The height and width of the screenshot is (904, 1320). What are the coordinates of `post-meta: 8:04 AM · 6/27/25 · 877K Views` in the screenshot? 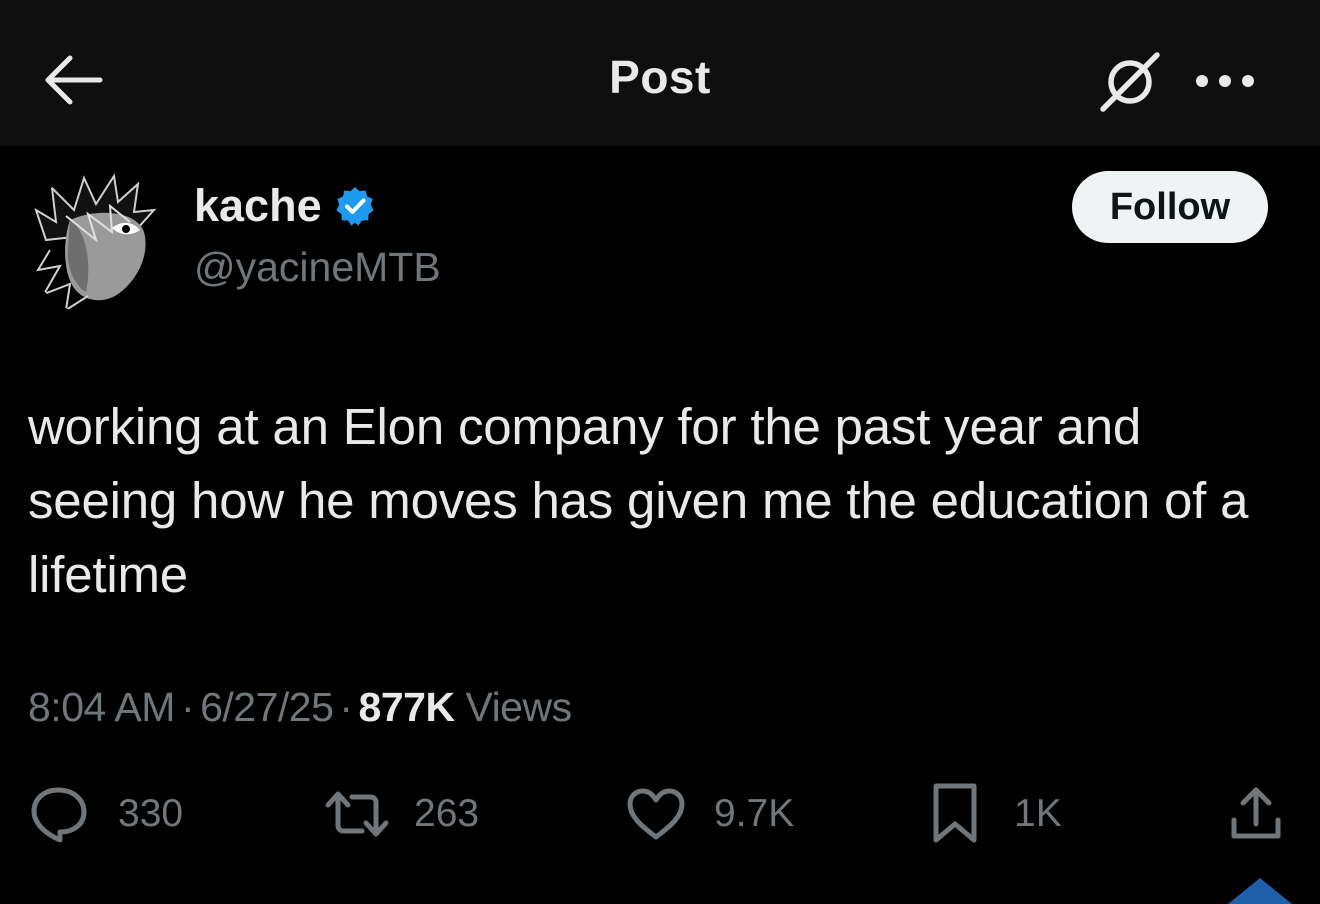 It's located at (300, 707).